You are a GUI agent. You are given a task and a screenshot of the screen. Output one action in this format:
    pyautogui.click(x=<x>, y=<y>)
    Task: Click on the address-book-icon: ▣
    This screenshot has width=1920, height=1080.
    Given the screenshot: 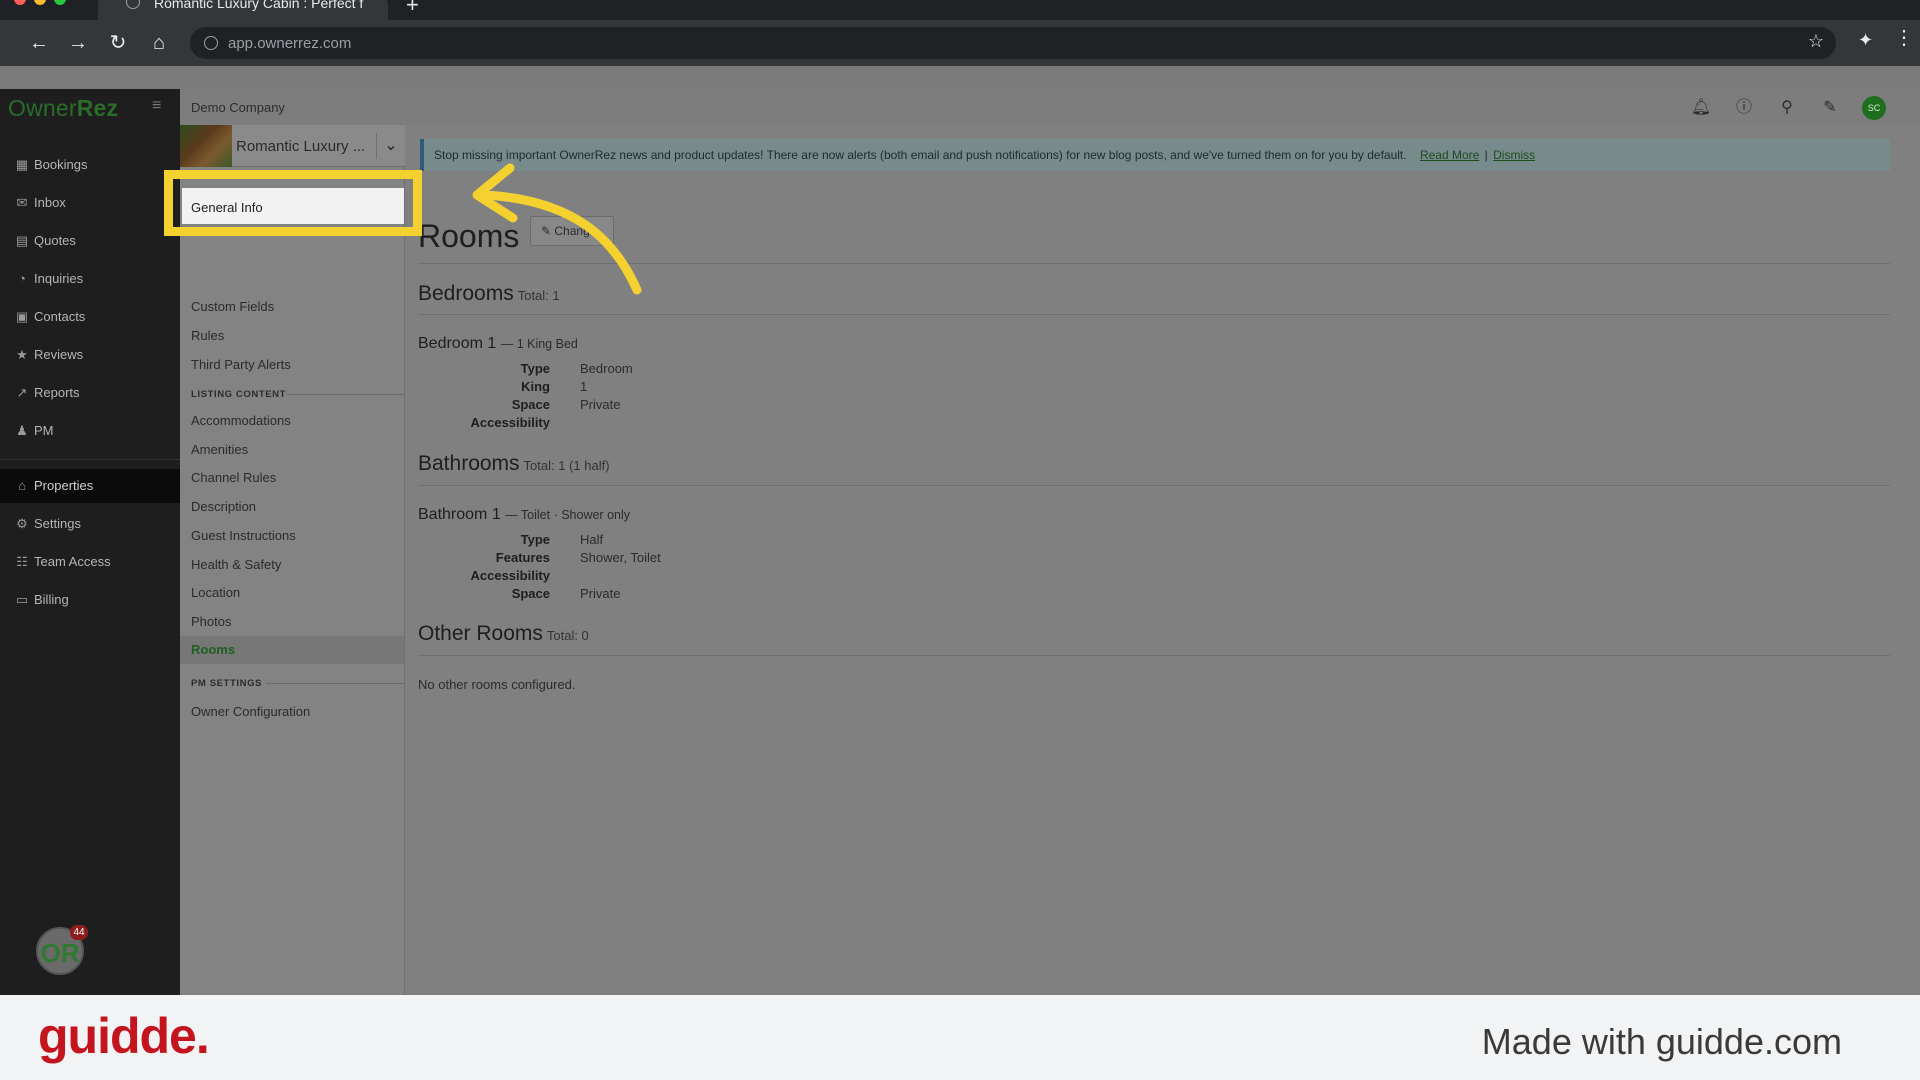 What is the action you would take?
    pyautogui.click(x=22, y=316)
    